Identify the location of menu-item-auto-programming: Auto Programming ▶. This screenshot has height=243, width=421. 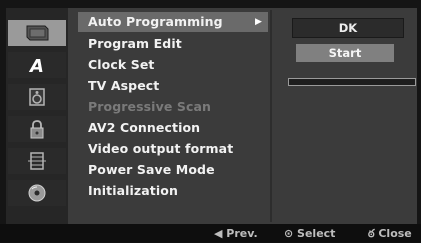
(173, 22).